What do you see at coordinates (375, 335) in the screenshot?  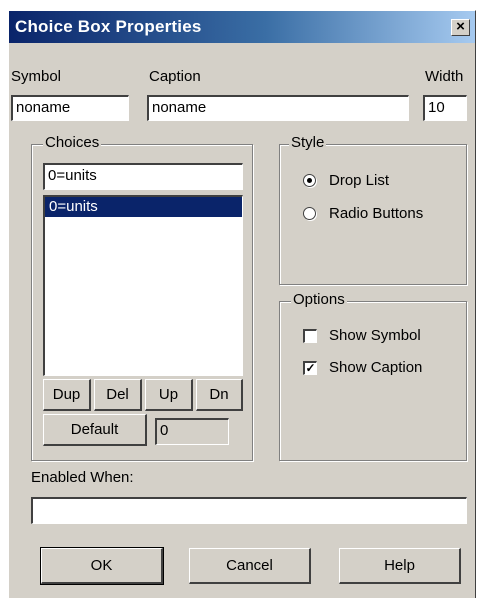 I see `show-symbol-label: Show Symbol` at bounding box center [375, 335].